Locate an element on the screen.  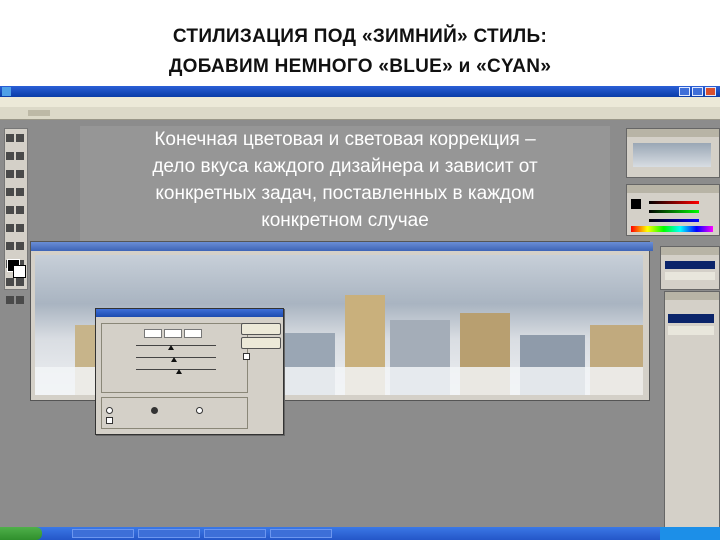
tone-balance-group is located at coordinates (174, 413).